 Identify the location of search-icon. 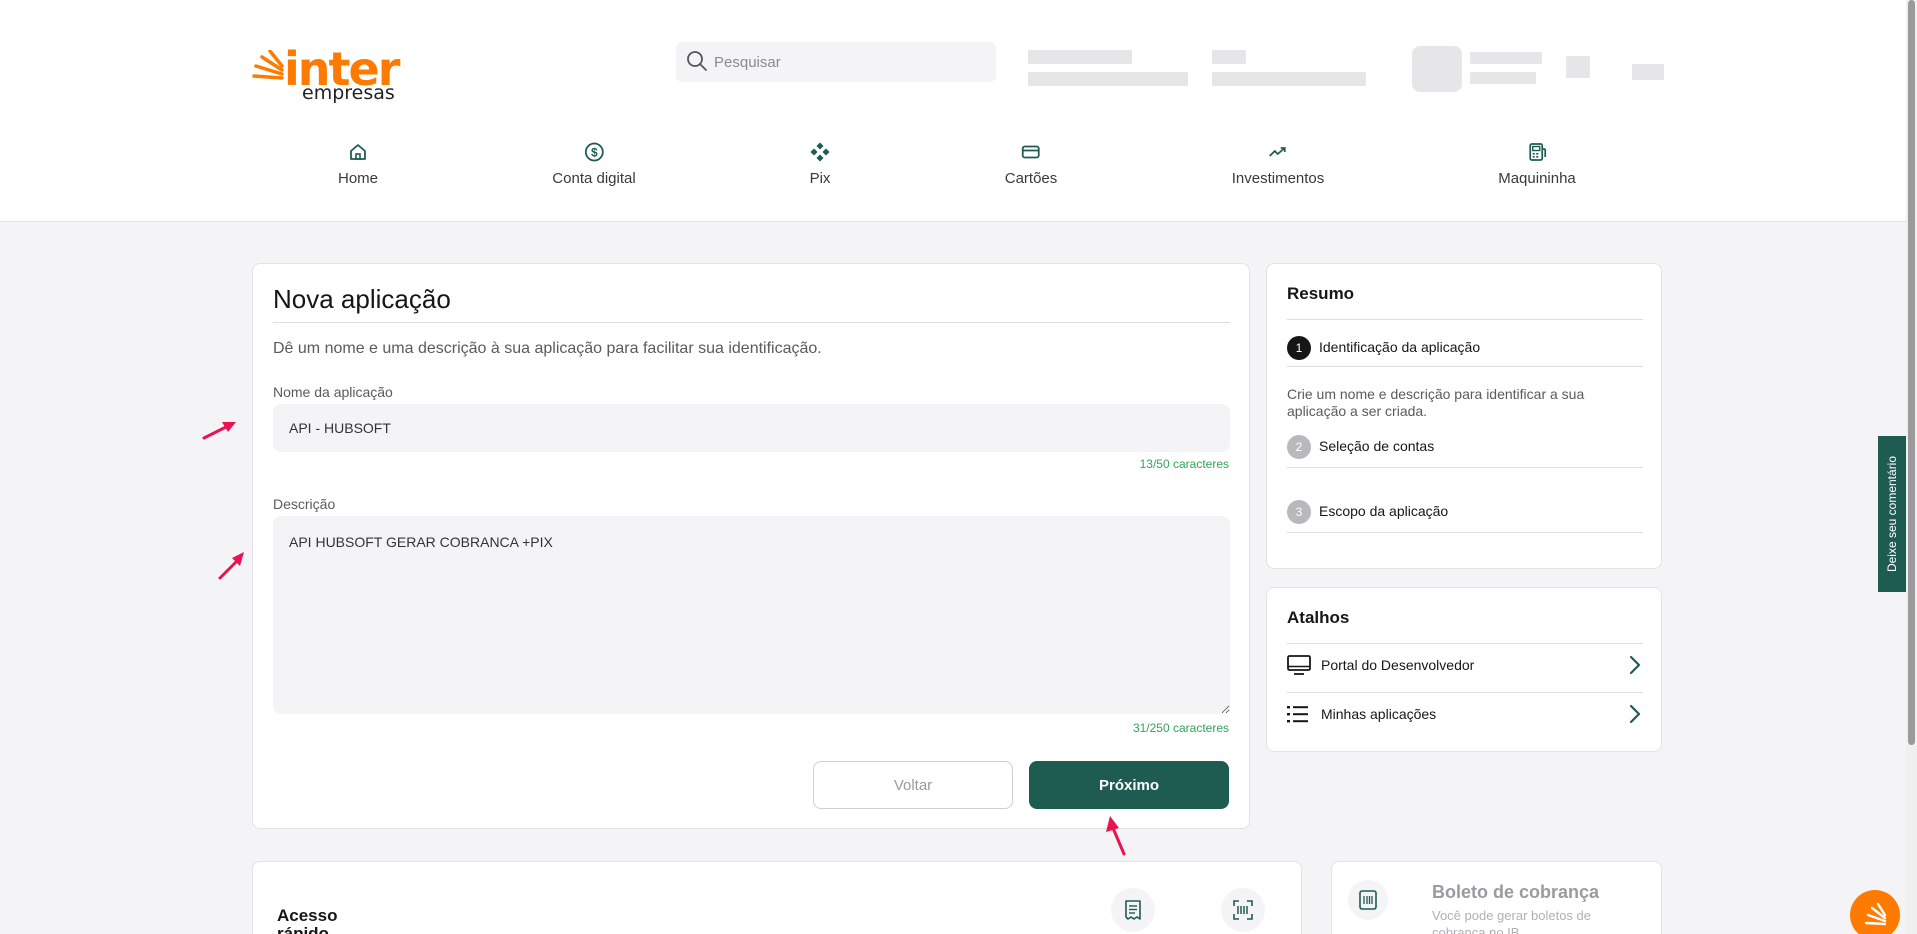
(697, 61).